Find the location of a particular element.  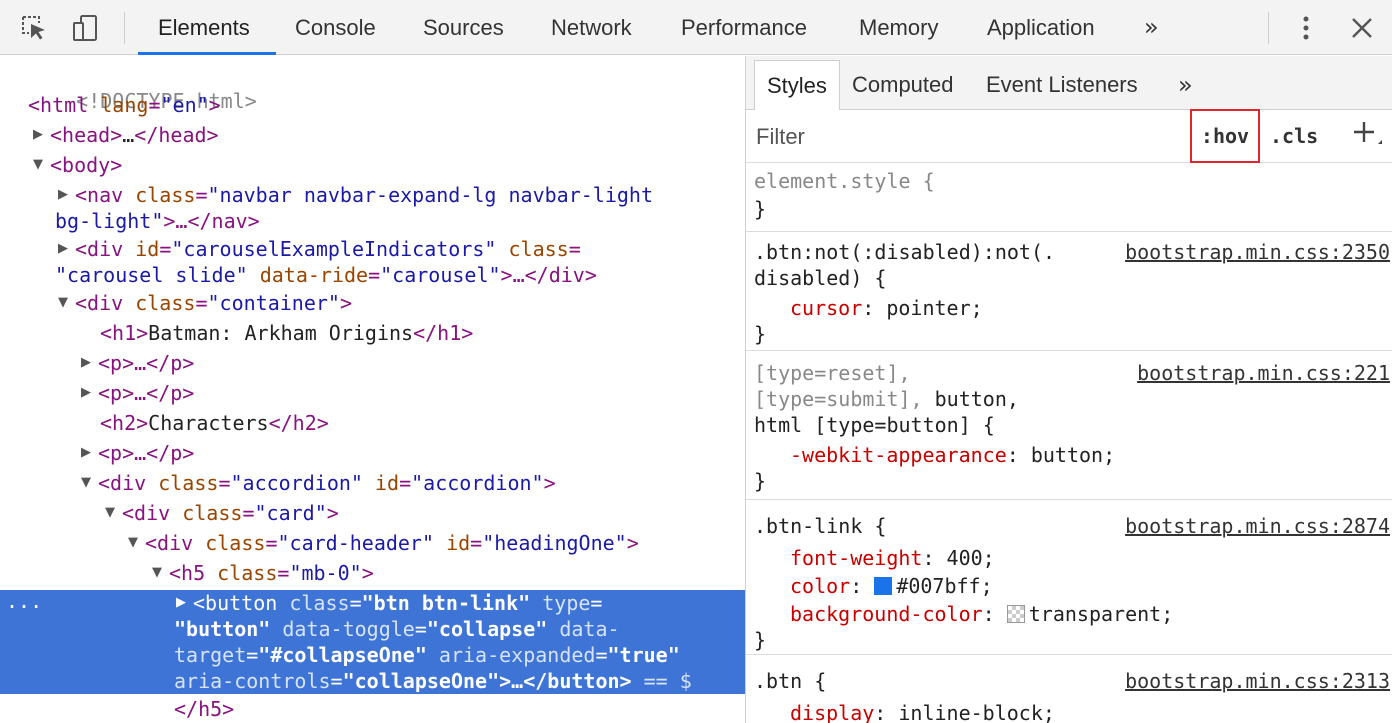

attr-value: "carouselExampleIndicators" is located at coordinates (334, 249).